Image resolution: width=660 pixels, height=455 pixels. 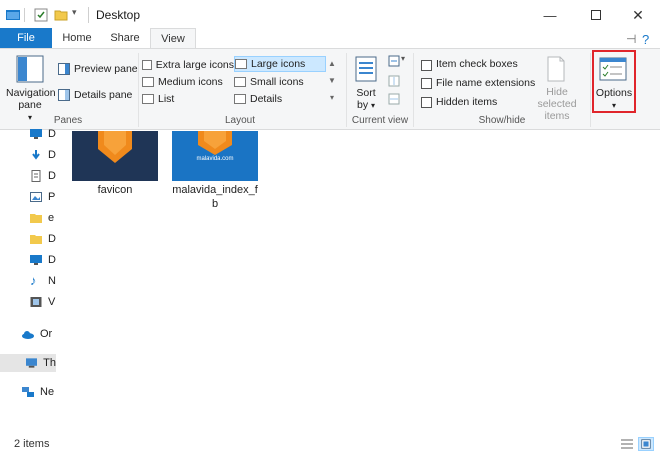 What do you see at coordinates (627, 444) in the screenshot?
I see `details-view-icon` at bounding box center [627, 444].